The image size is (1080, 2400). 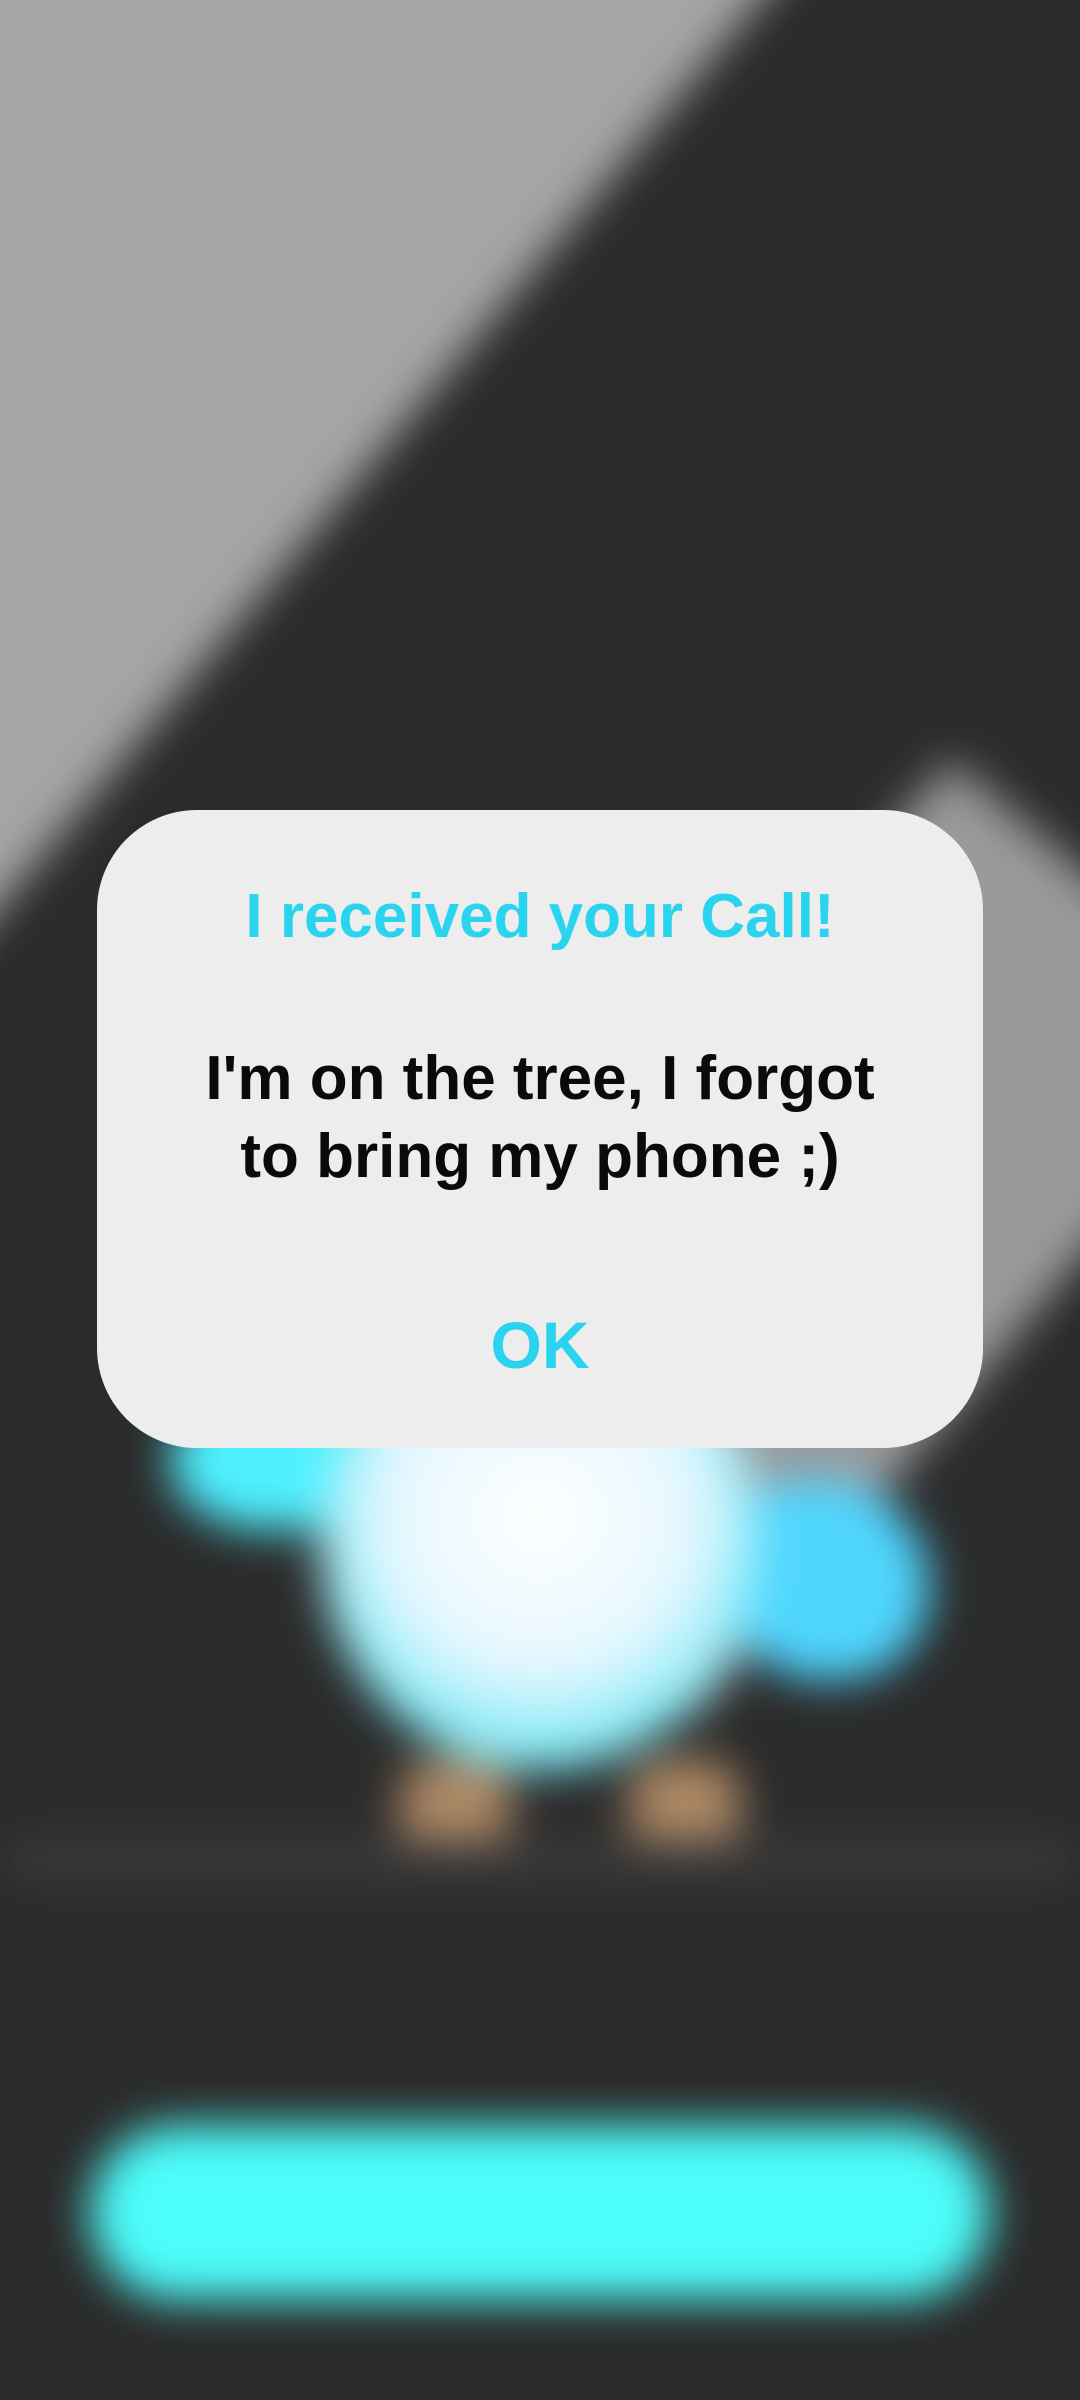 I want to click on branch-line, so click(x=540, y=1860).